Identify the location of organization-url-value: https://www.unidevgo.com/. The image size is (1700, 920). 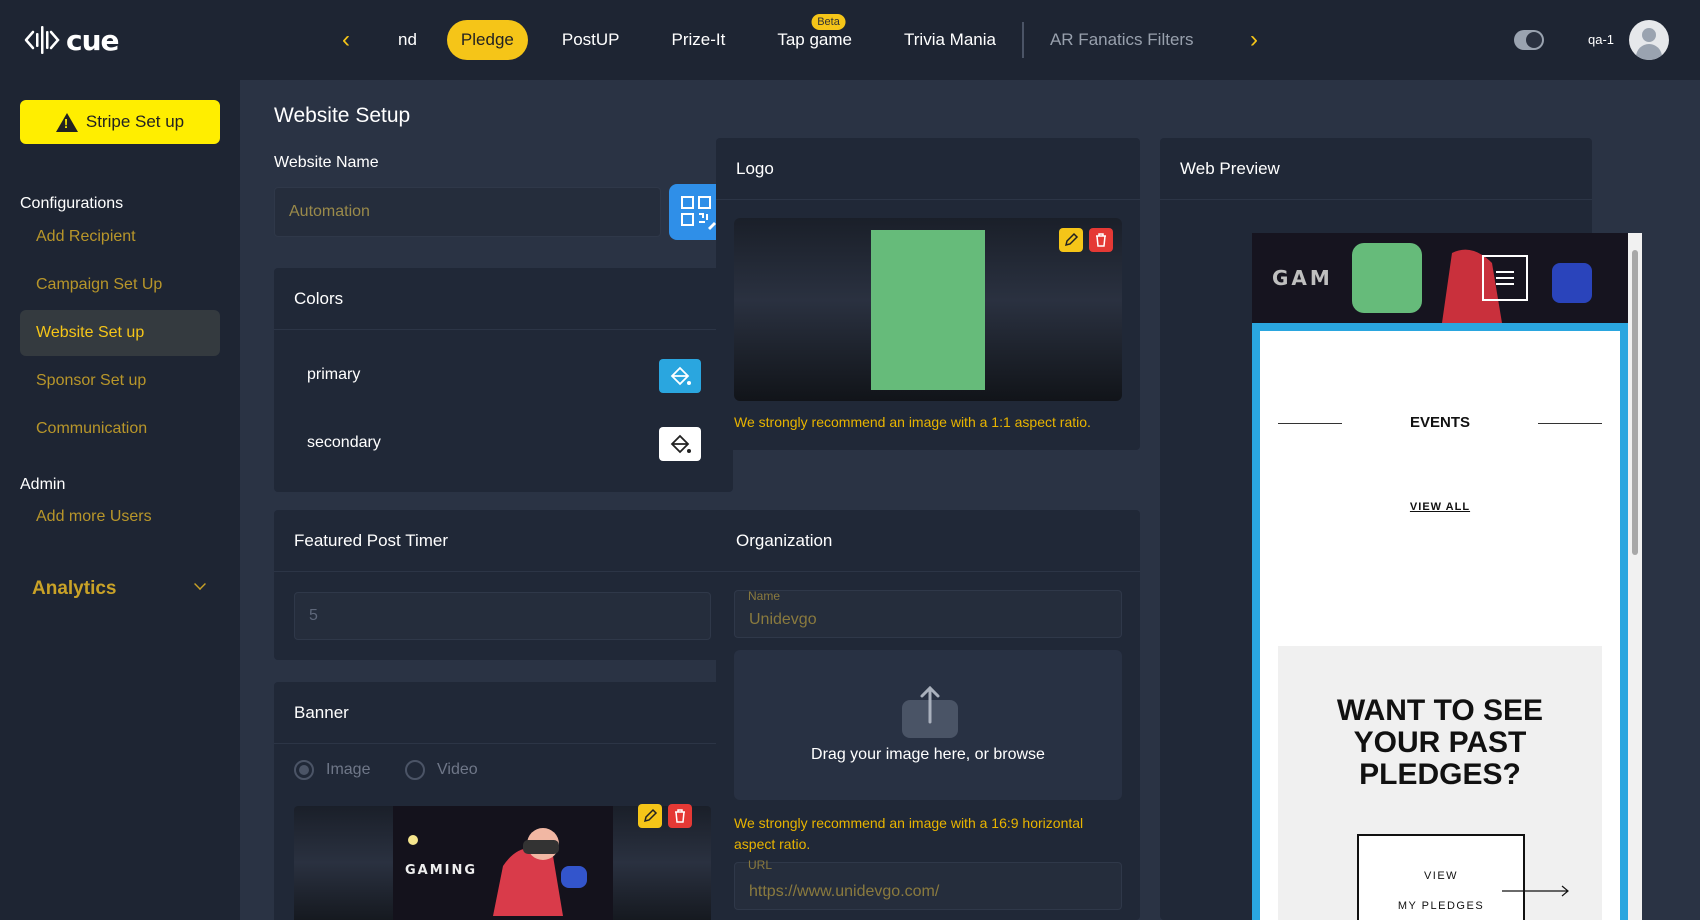
(844, 891).